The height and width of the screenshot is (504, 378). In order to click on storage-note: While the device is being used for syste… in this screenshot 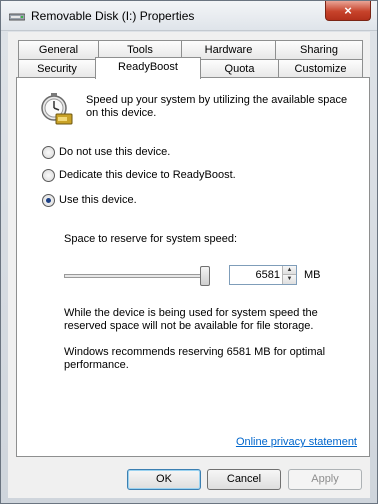, I will do `click(191, 319)`.